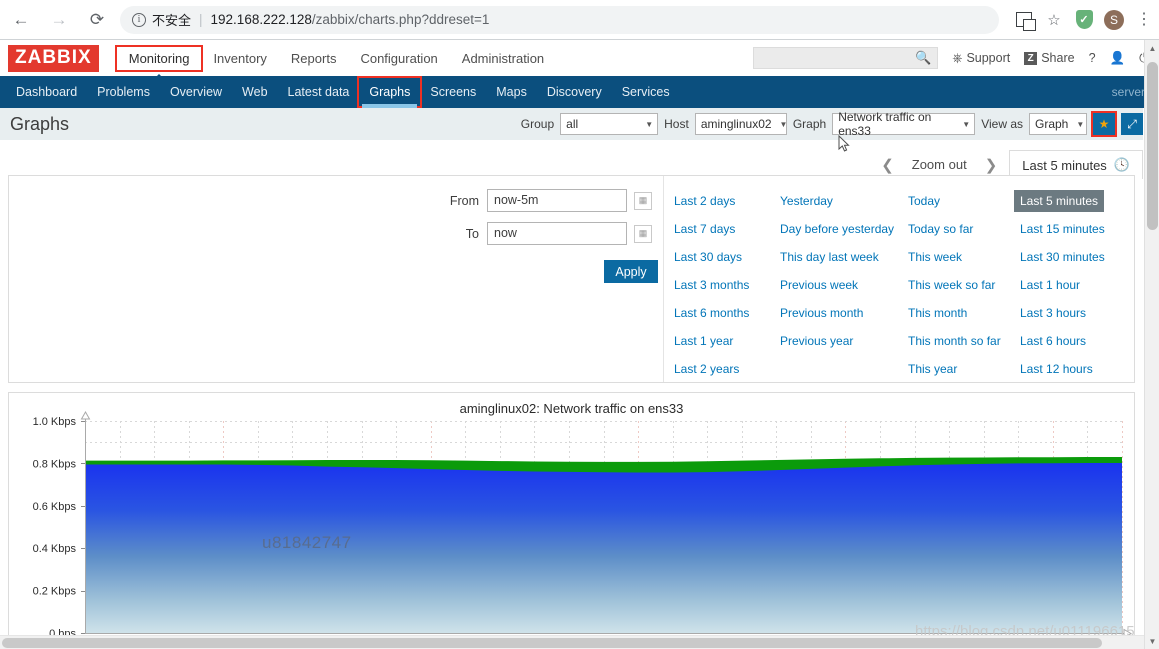 This screenshot has height=649, width=1159. What do you see at coordinates (1104, 124) in the screenshot?
I see `favorite-star-icon: ★` at bounding box center [1104, 124].